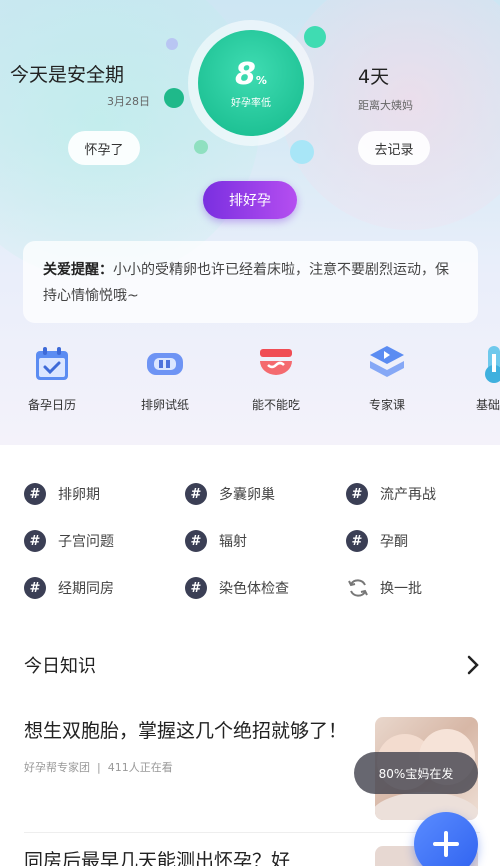  What do you see at coordinates (401, 589) in the screenshot?
I see `refresh-label: 换一批` at bounding box center [401, 589].